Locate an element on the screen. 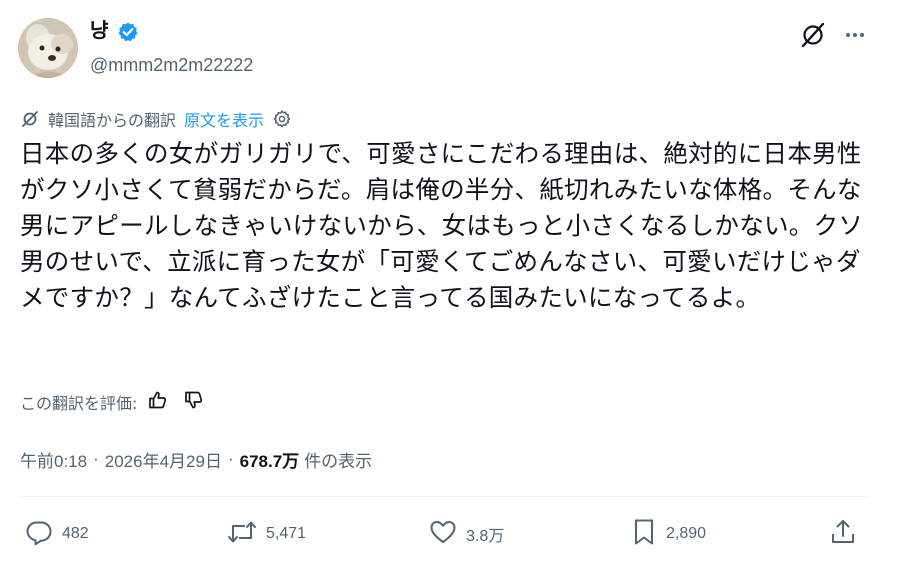 This screenshot has width=904, height=565. repost-count: 5,471 is located at coordinates (286, 533).